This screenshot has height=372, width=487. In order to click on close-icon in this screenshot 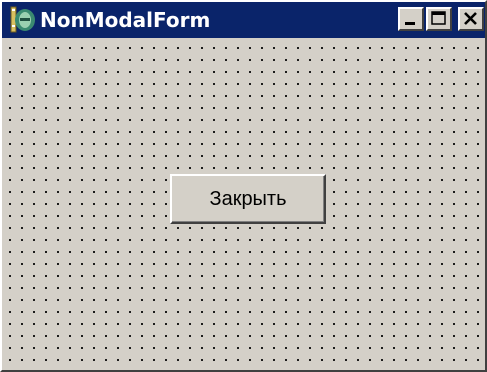, I will do `click(470, 18)`.